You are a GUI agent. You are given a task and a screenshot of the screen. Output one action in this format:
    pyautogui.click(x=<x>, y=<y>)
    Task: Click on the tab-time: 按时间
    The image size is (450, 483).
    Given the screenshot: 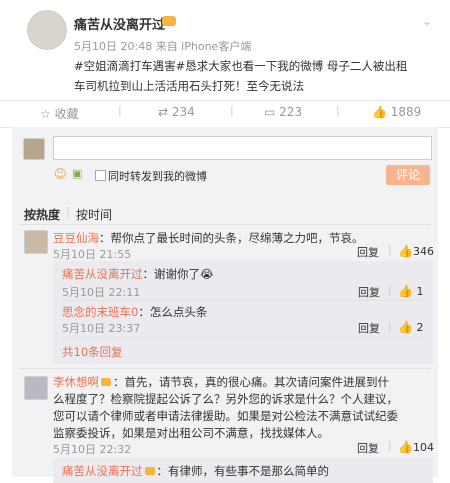 What is the action you would take?
    pyautogui.click(x=94, y=214)
    